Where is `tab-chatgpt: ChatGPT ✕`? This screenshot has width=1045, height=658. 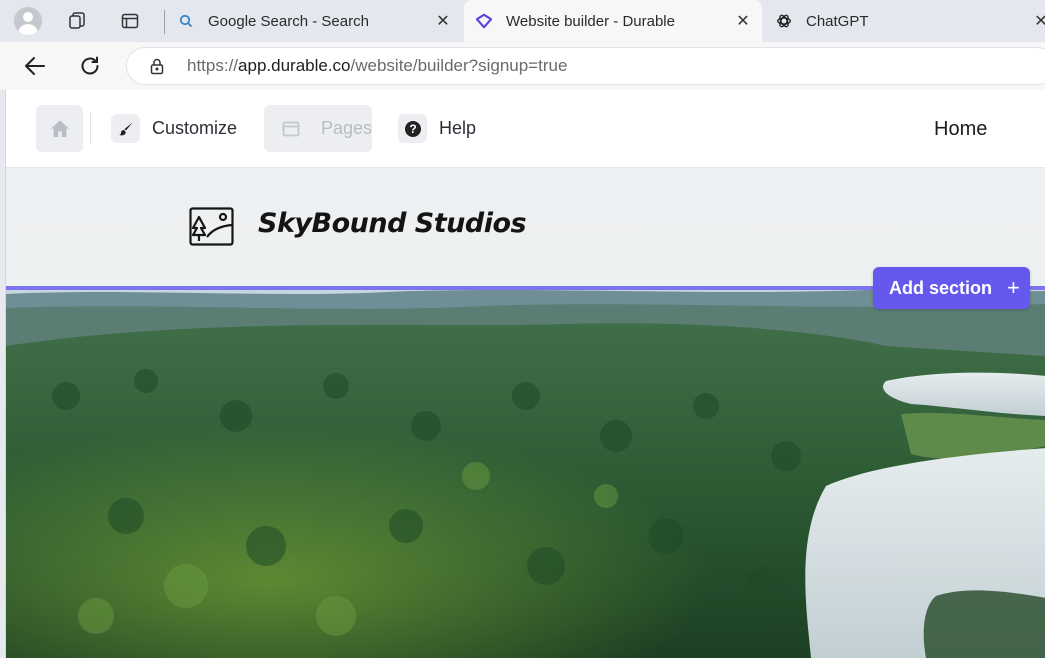
tab-chatgpt: ChatGPT ✕ is located at coordinates (904, 21).